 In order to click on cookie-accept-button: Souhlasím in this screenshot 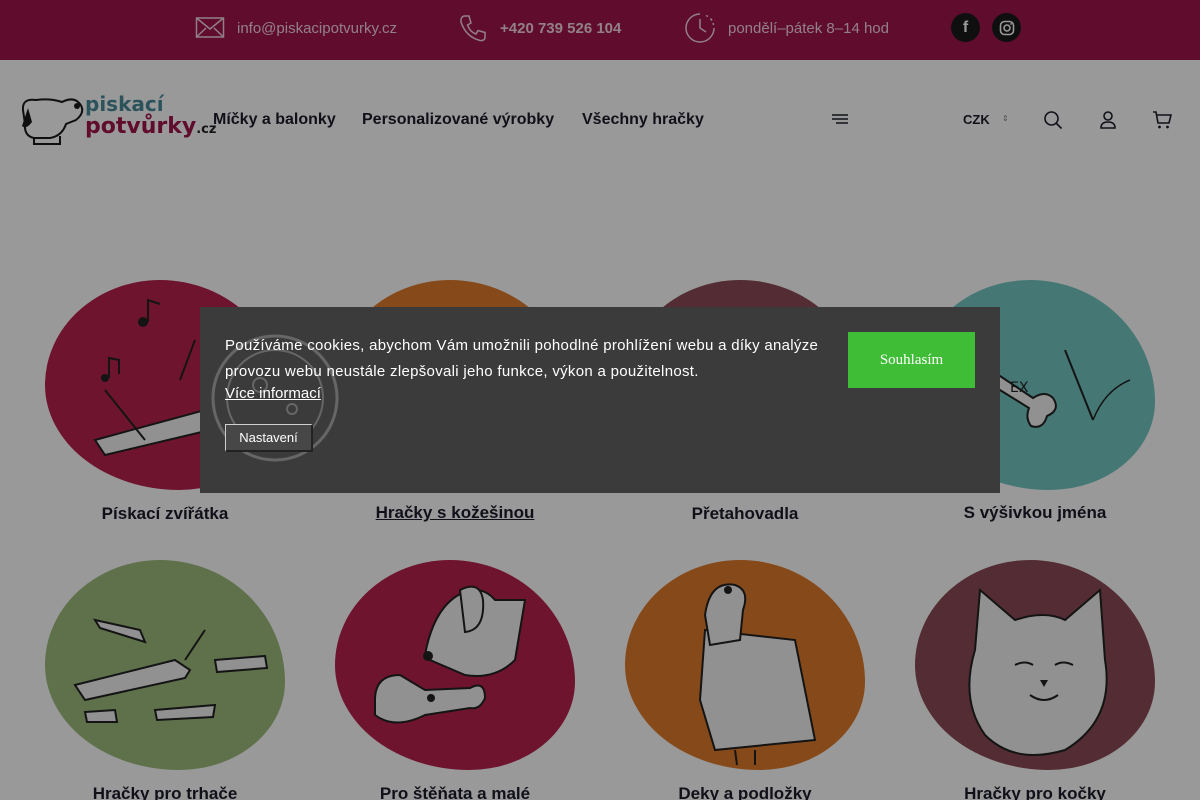, I will do `click(911, 360)`.